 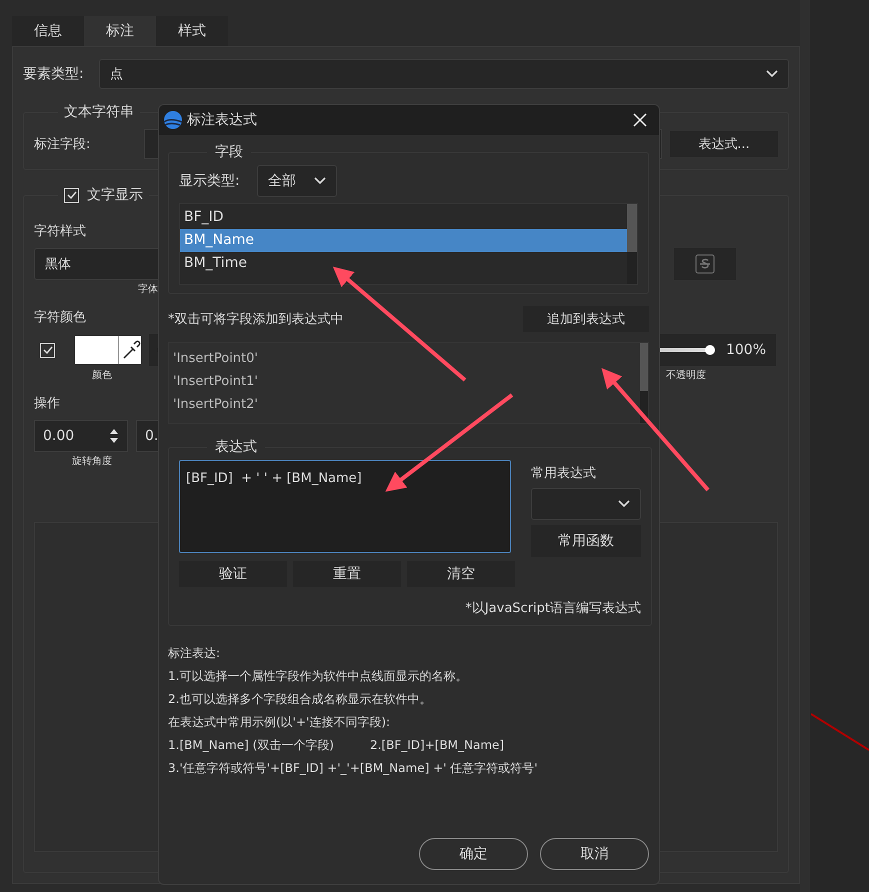 I want to click on spin-arrows-icon, so click(x=114, y=436).